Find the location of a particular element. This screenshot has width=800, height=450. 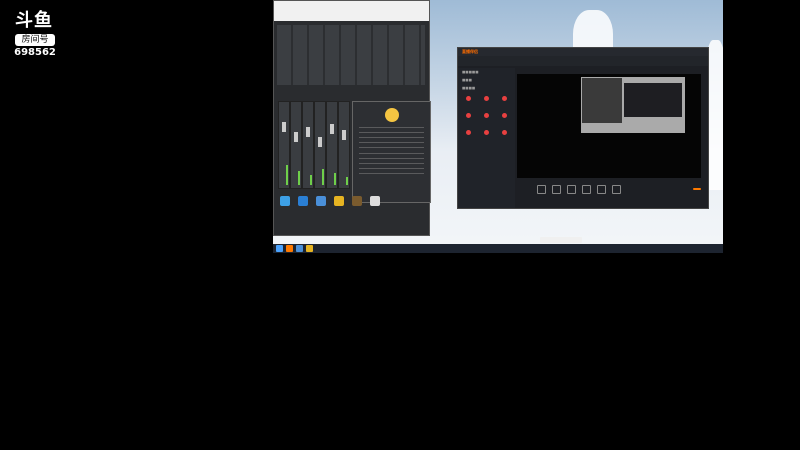

audio-mixer-window is located at coordinates (352, 118).